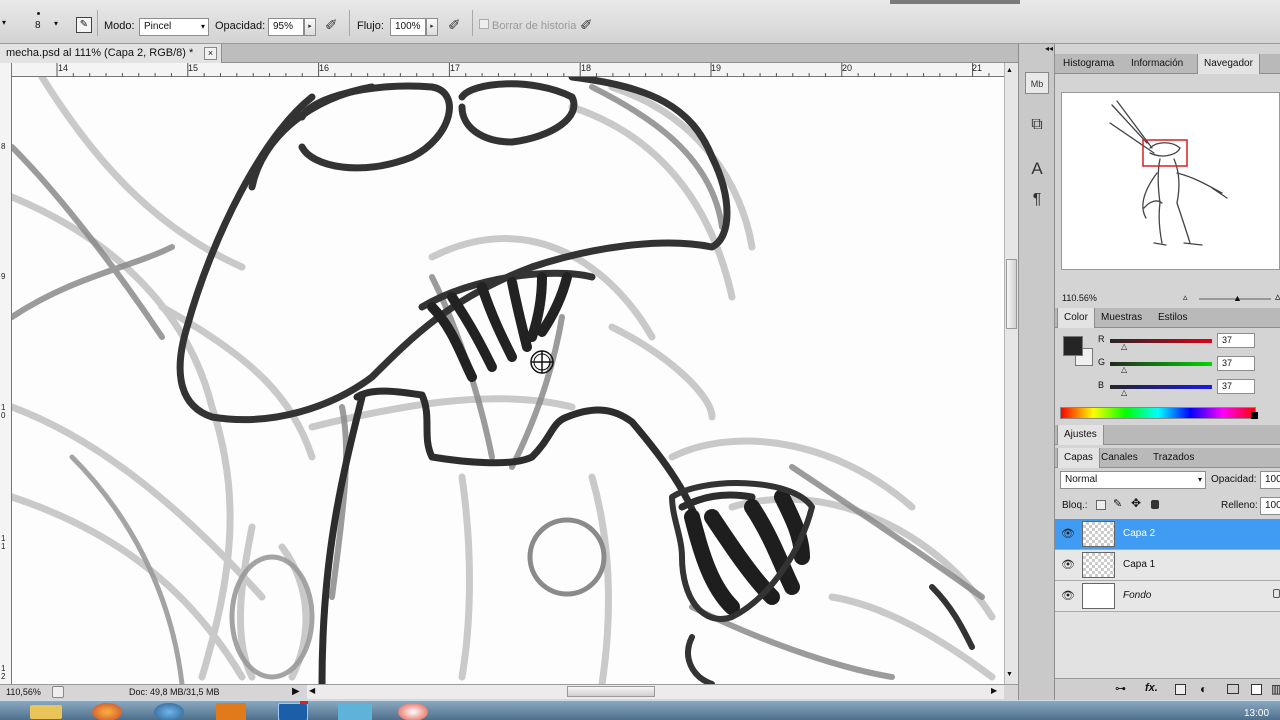 The width and height of the screenshot is (1280, 720). Describe the element at coordinates (1158, 413) in the screenshot. I see `color-spectrum-bar` at that location.